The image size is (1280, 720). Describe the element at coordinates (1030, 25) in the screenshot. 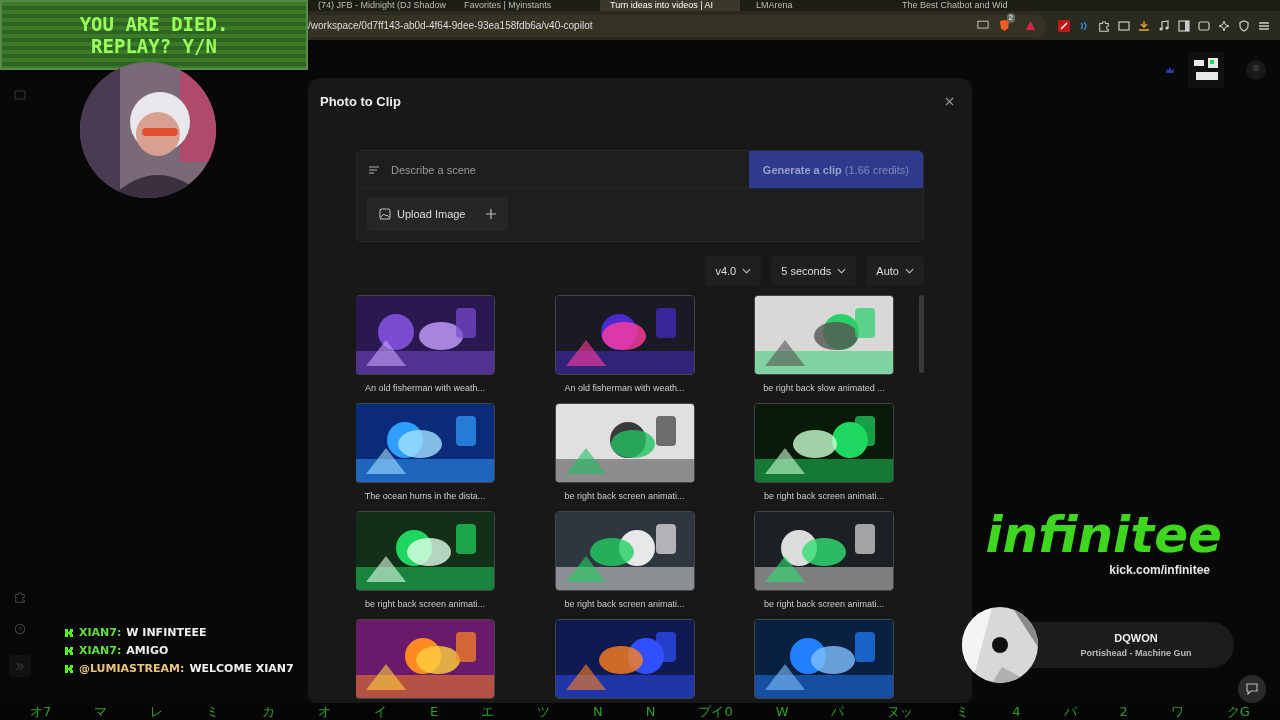

I see `triangle-icon` at that location.